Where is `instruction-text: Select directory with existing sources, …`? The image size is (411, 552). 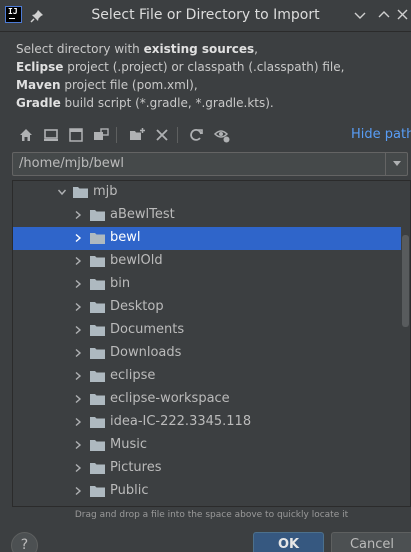
instruction-text: Select directory with existing sources, … is located at coordinates (180, 76).